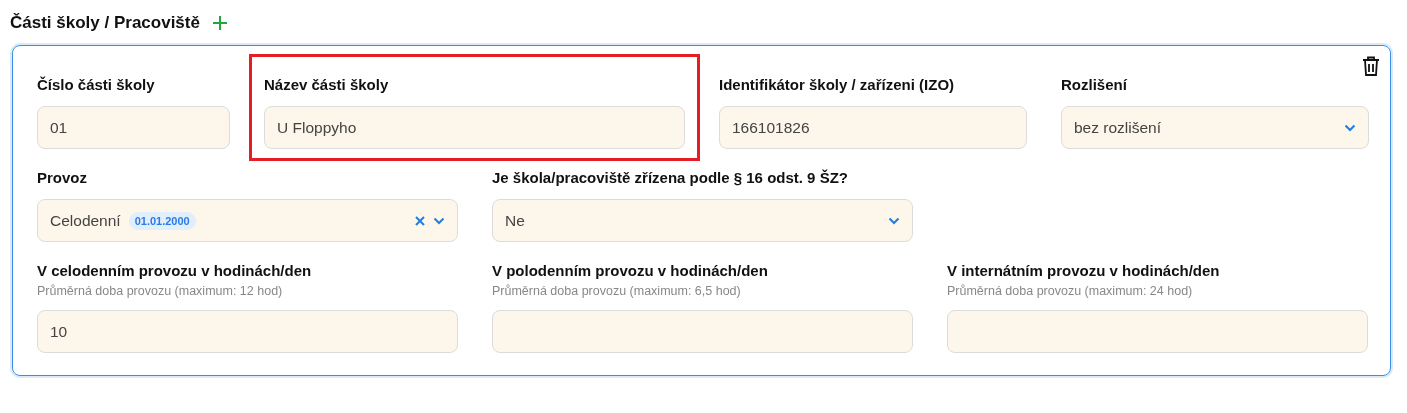 This screenshot has width=1407, height=413. What do you see at coordinates (630, 271) in the screenshot?
I see `field-label: V polodenním provozu v hodinách/den` at bounding box center [630, 271].